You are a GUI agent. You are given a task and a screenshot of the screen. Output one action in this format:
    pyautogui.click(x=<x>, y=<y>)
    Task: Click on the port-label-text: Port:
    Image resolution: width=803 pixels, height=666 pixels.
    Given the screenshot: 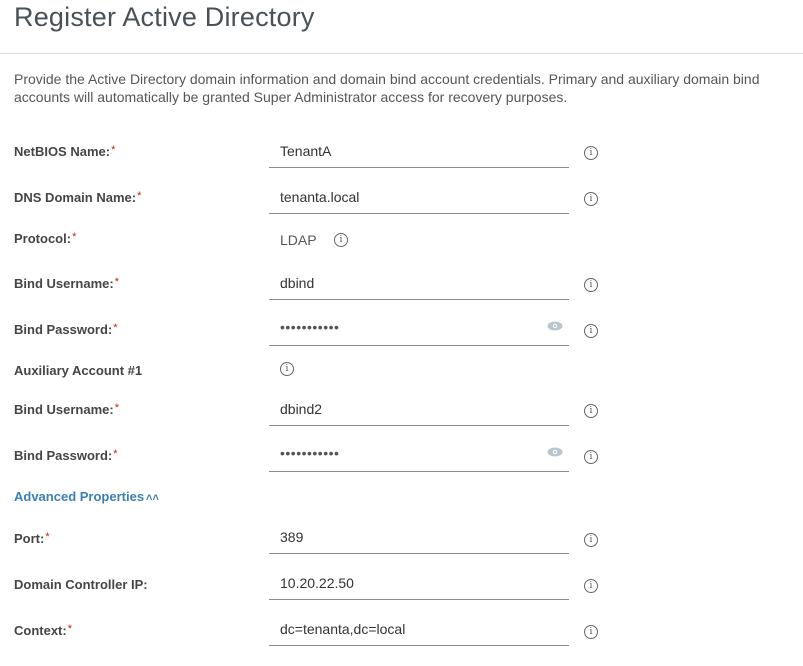 What is the action you would take?
    pyautogui.click(x=29, y=538)
    